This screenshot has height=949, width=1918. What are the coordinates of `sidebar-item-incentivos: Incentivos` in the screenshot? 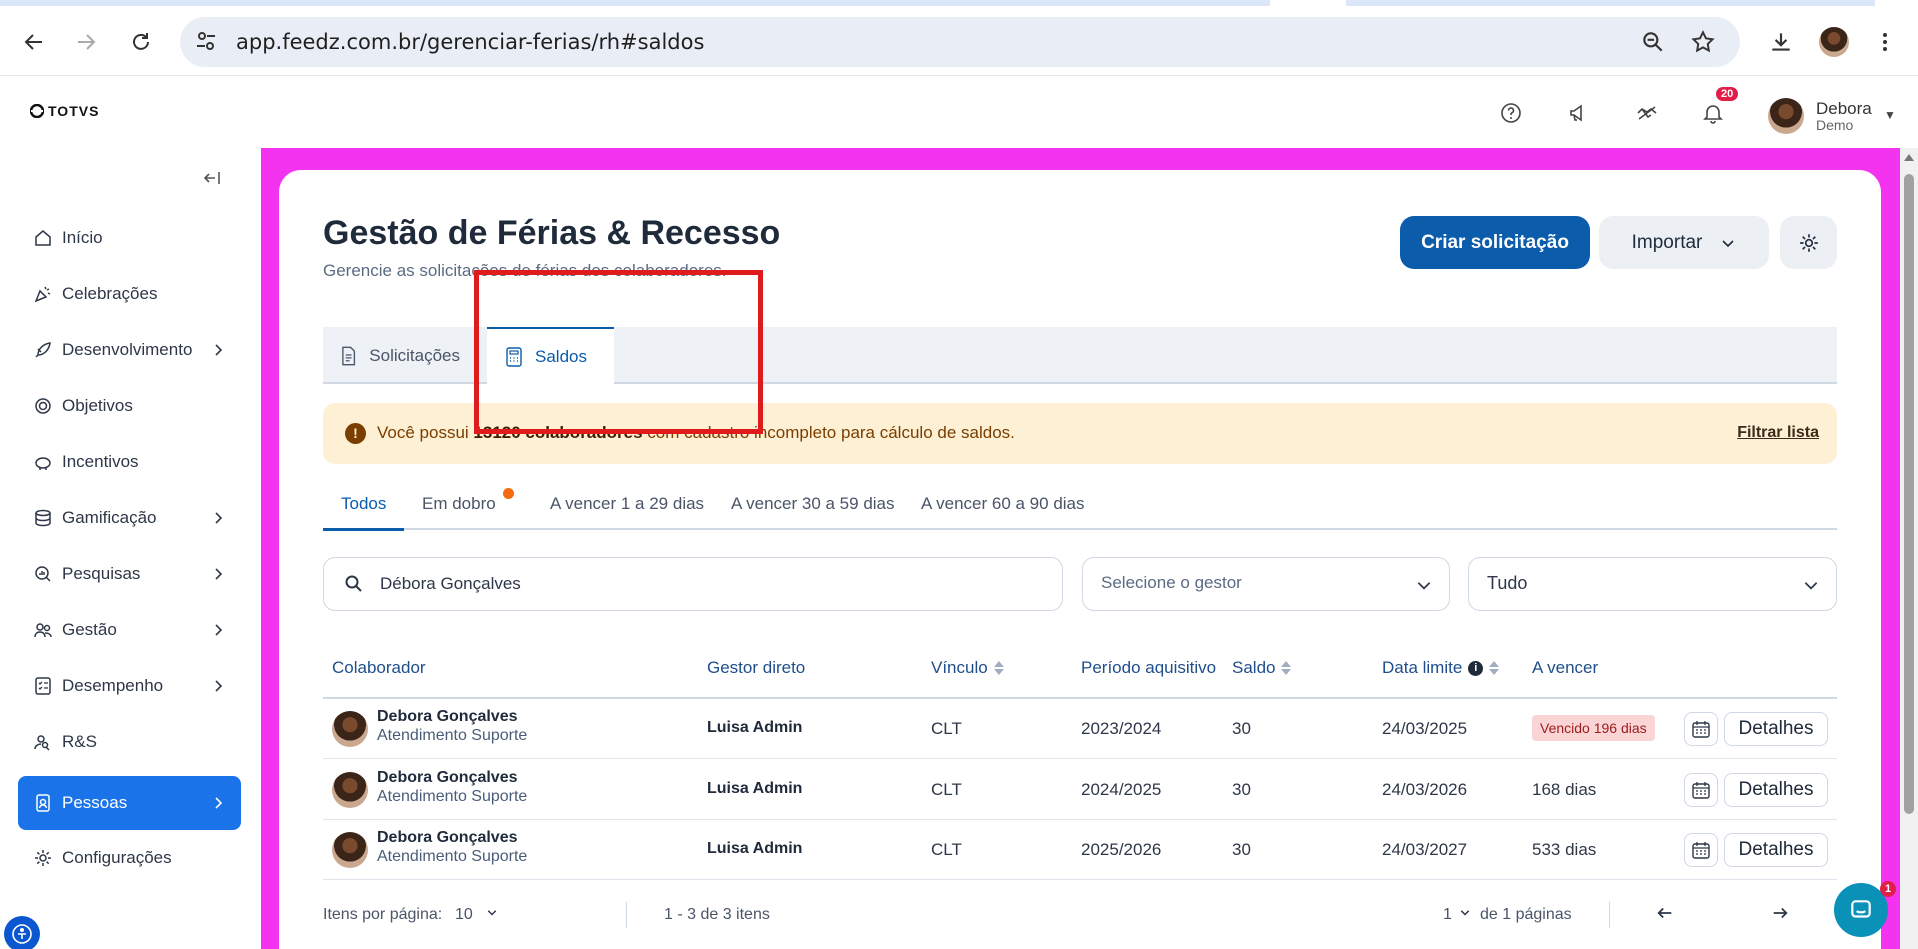 It's located at (129, 462).